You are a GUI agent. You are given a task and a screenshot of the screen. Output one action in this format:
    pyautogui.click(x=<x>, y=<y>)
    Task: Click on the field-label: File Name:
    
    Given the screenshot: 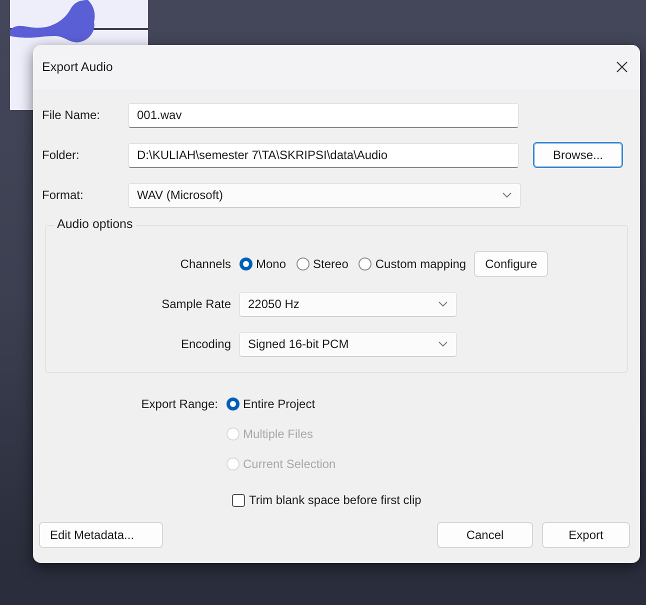 What is the action you would take?
    pyautogui.click(x=72, y=115)
    